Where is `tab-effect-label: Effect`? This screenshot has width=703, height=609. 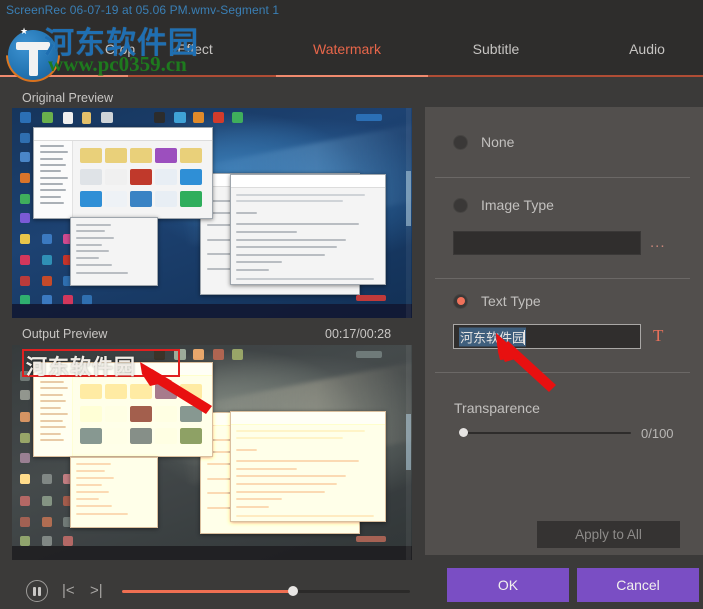
tab-effect-label: Effect is located at coordinates (195, 48).